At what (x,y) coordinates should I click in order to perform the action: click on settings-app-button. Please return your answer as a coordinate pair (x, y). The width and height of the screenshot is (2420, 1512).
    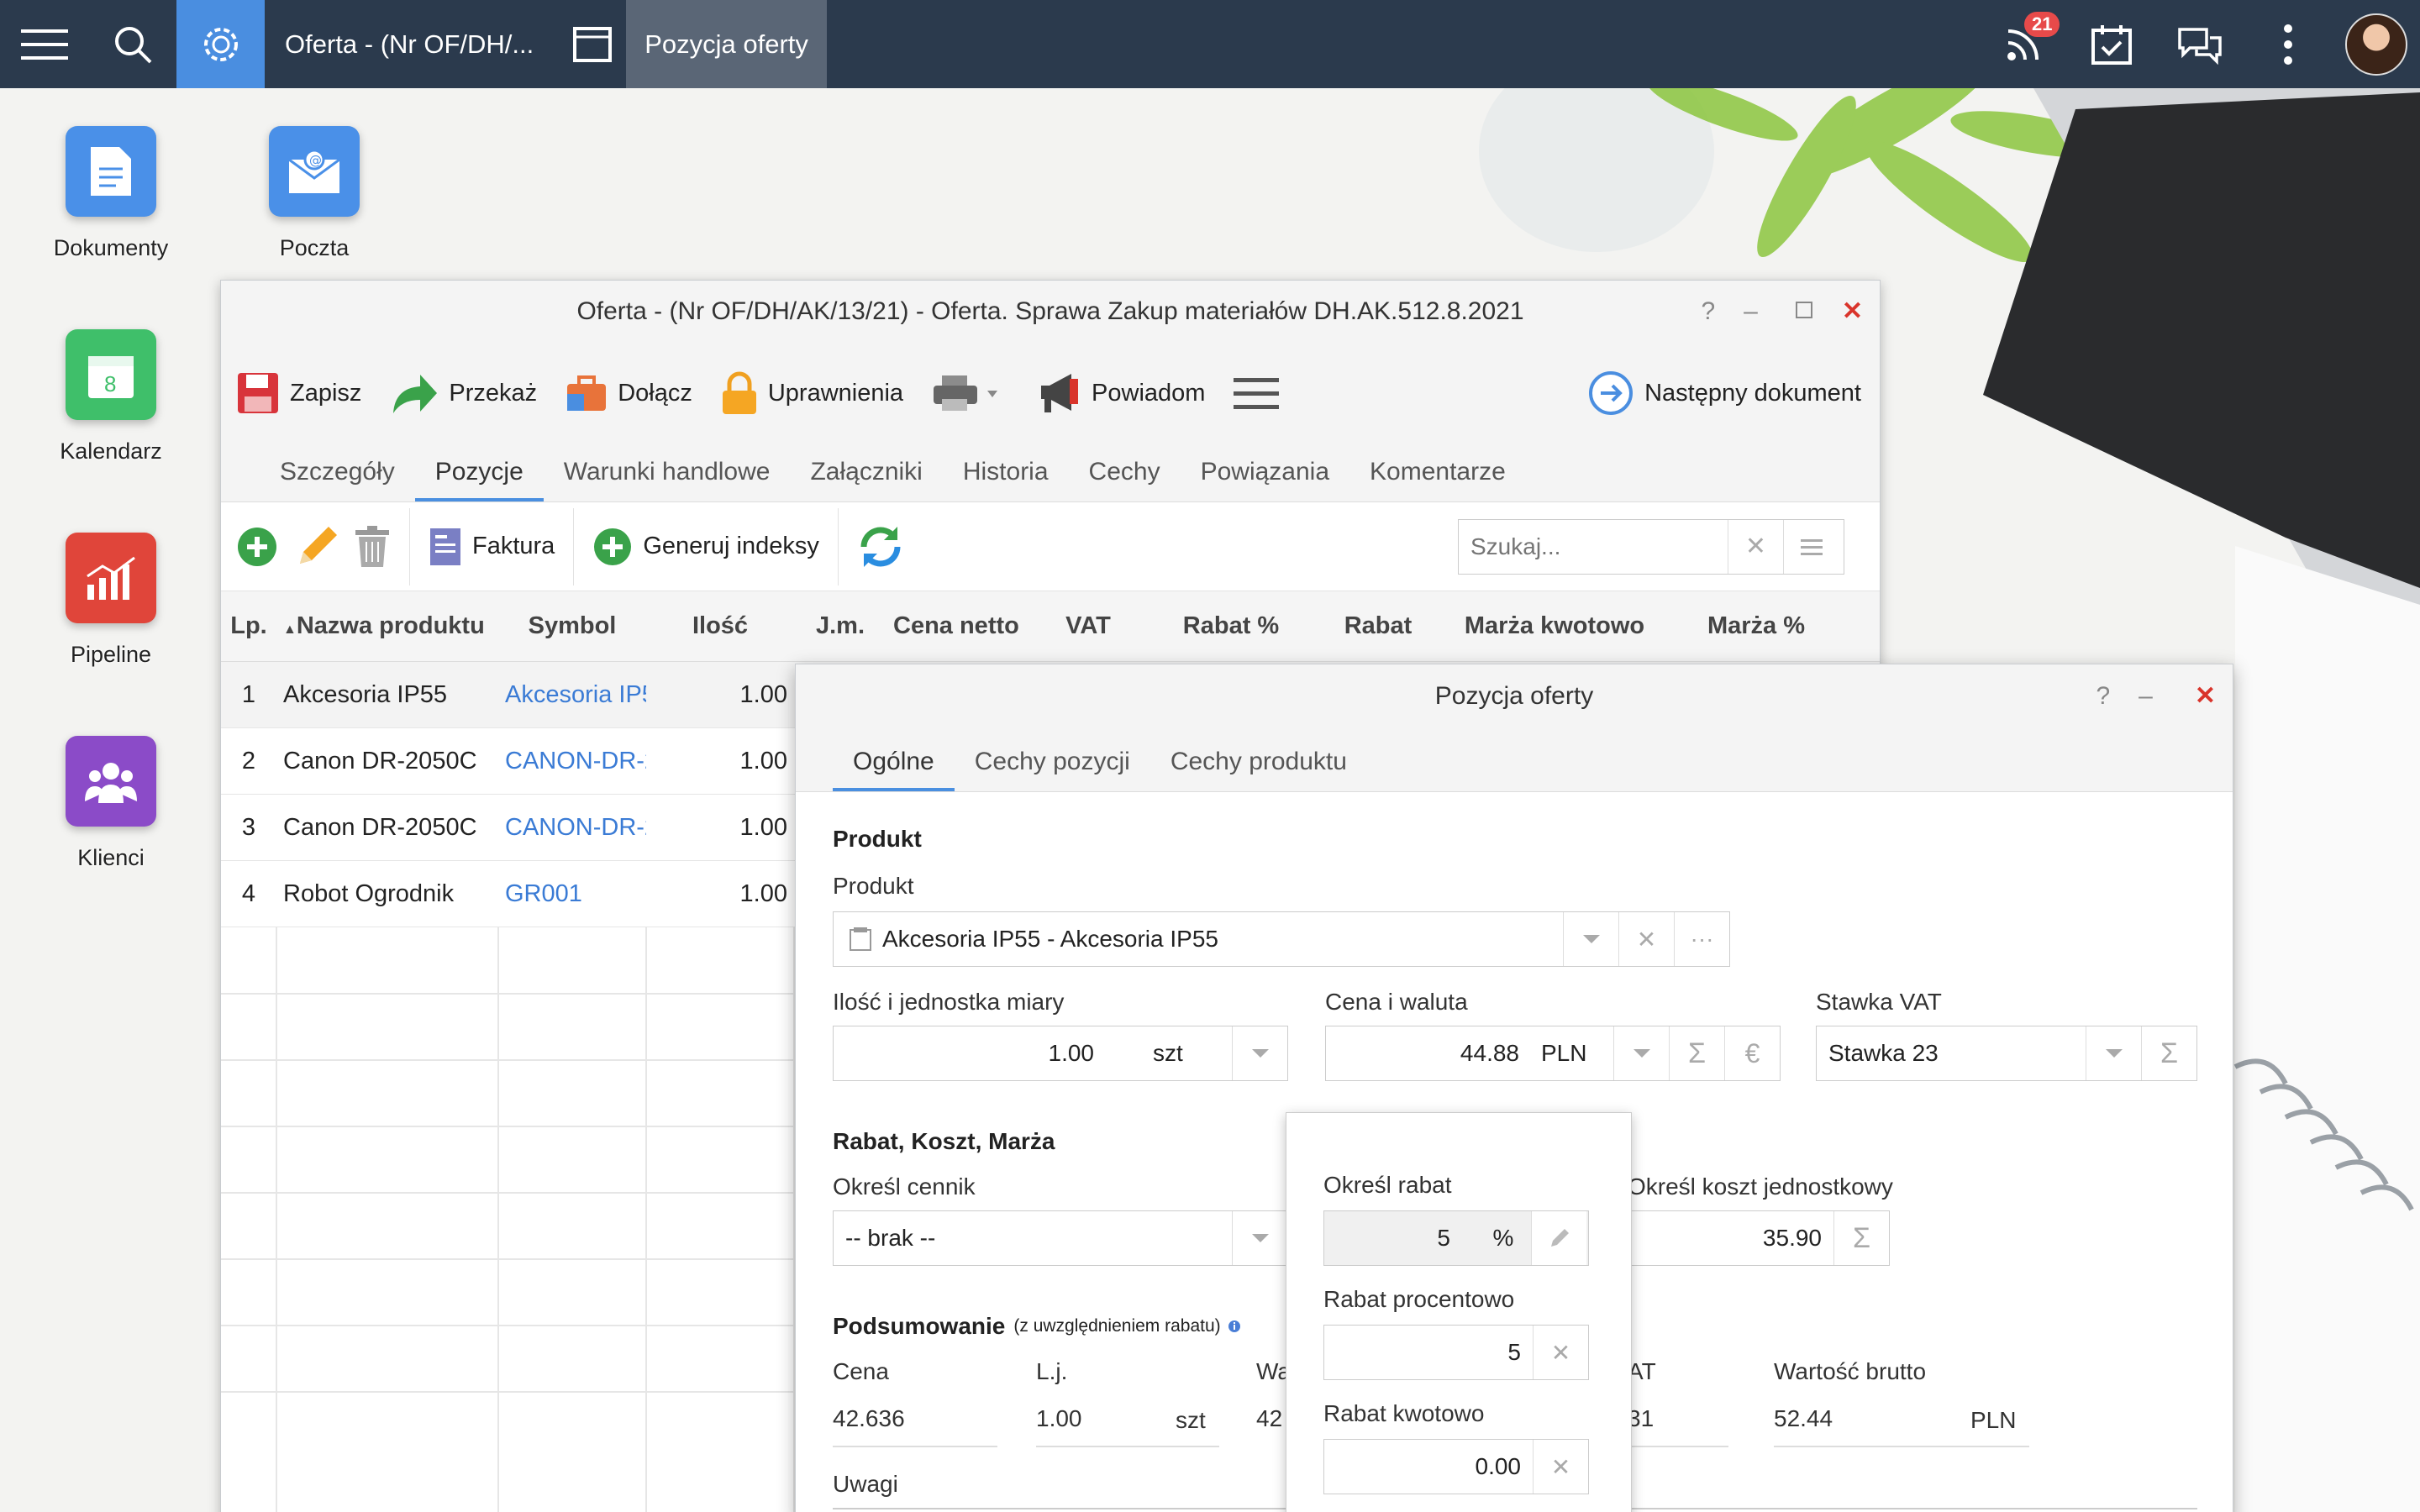
    Looking at the image, I should click on (220, 44).